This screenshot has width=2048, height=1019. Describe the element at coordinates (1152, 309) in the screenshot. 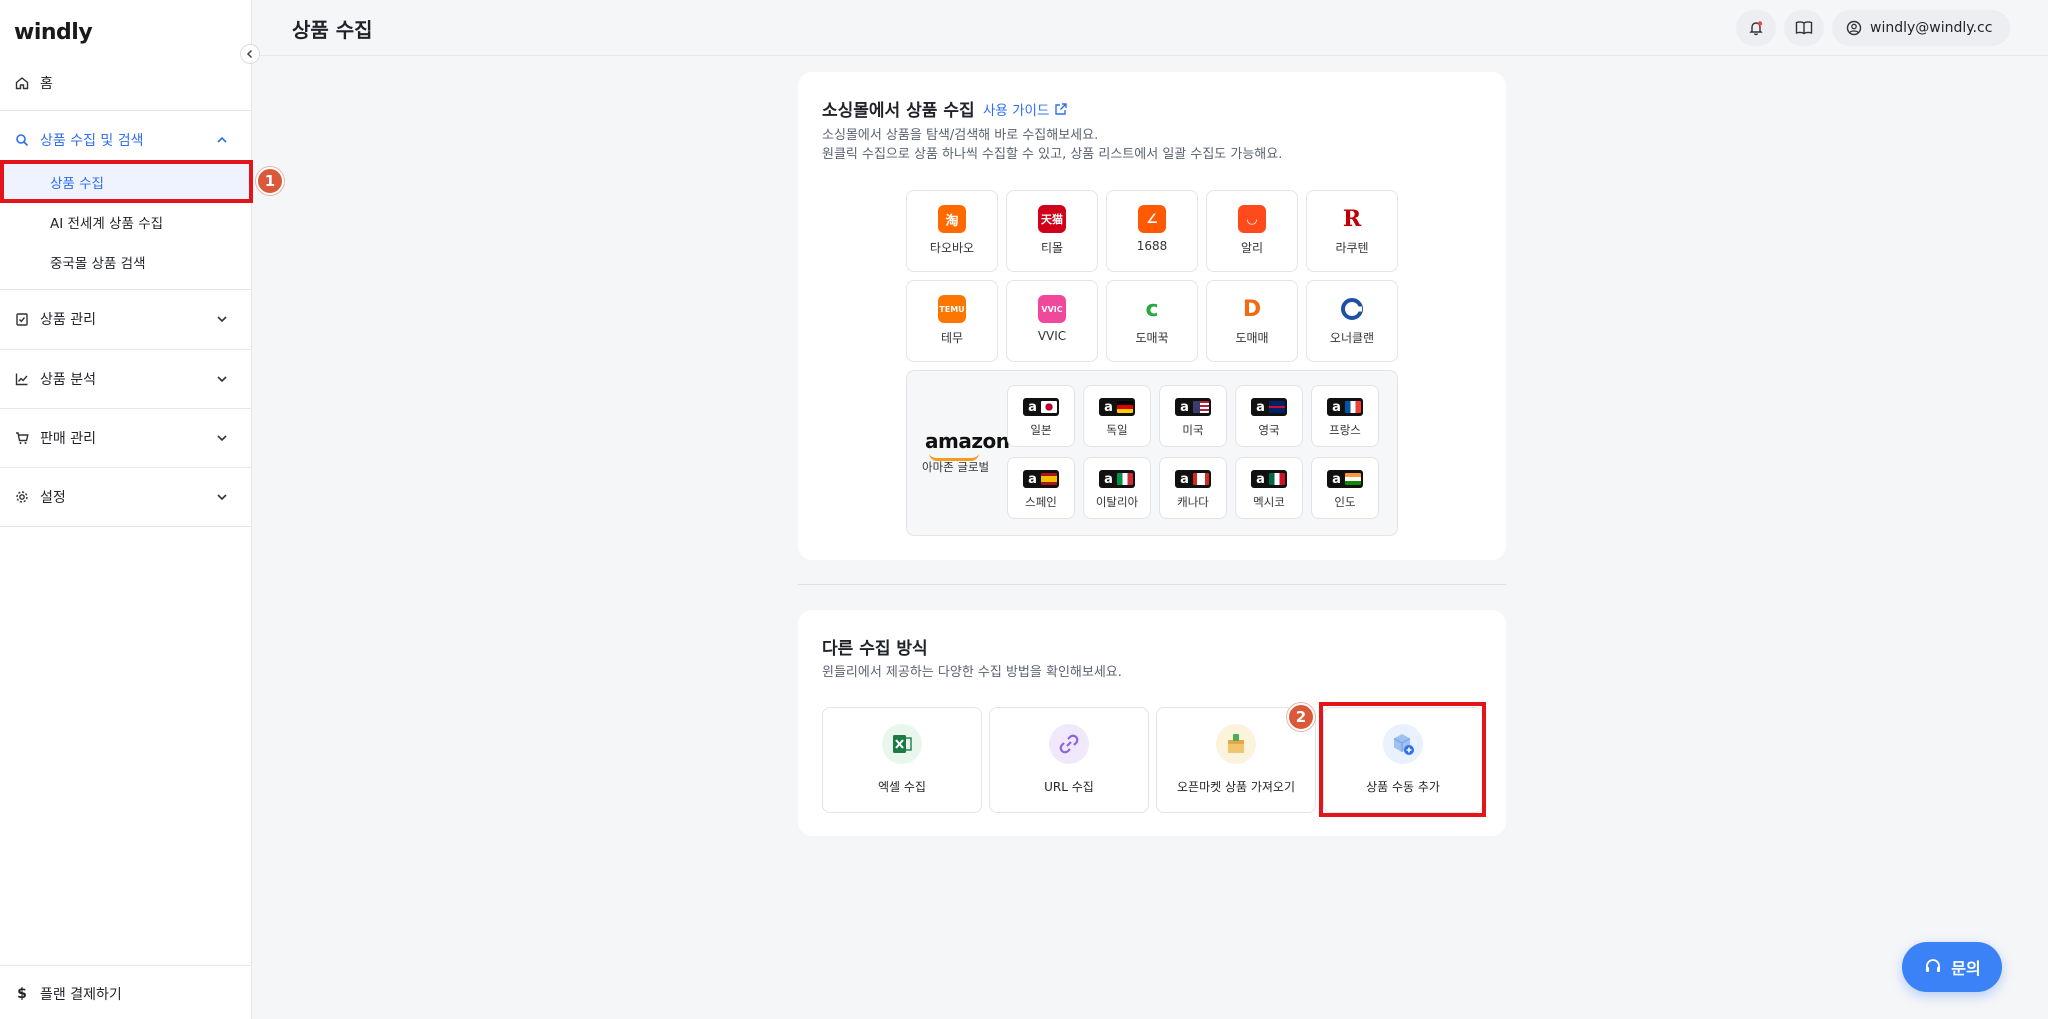

I see `domeggook-icon: c` at that location.